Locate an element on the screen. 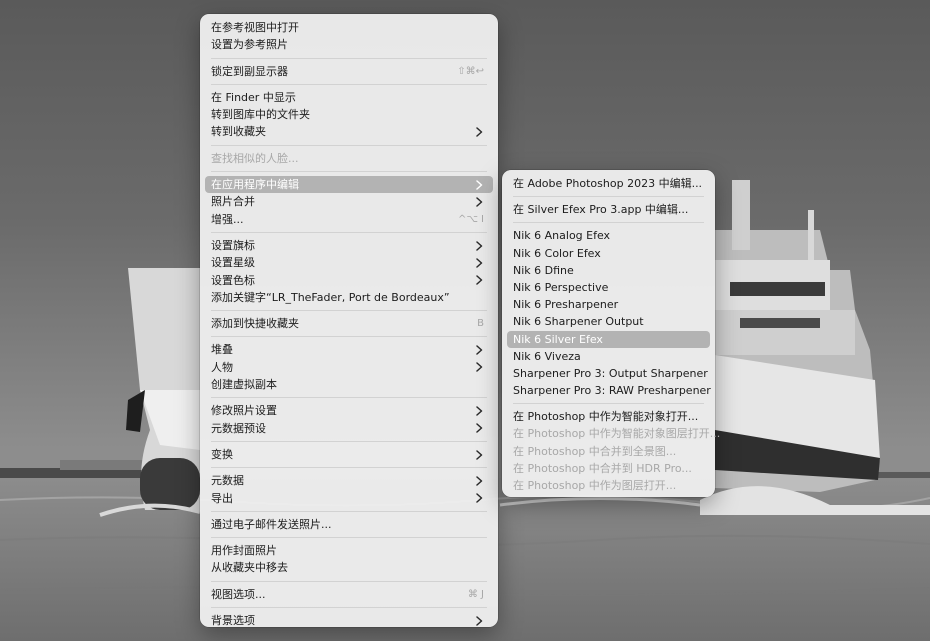  edit-in-submenu-item: Nik 6 Analog Efex is located at coordinates (608, 235).